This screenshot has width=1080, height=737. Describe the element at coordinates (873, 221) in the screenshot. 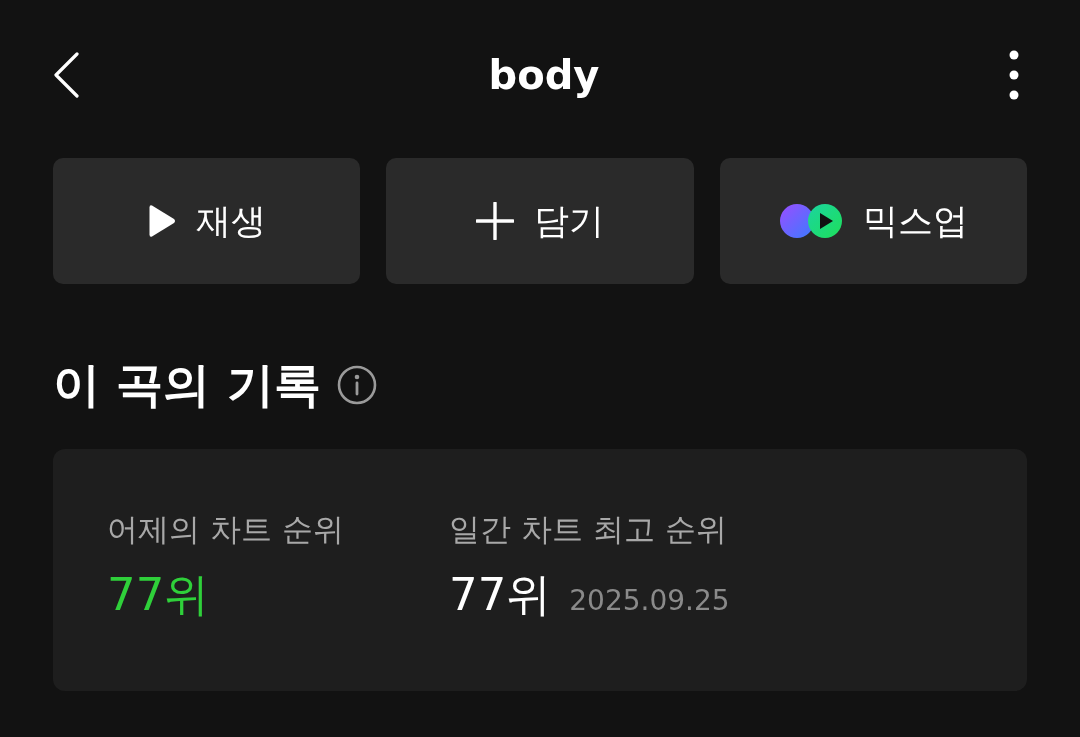

I see `action-button: 믹스업` at that location.